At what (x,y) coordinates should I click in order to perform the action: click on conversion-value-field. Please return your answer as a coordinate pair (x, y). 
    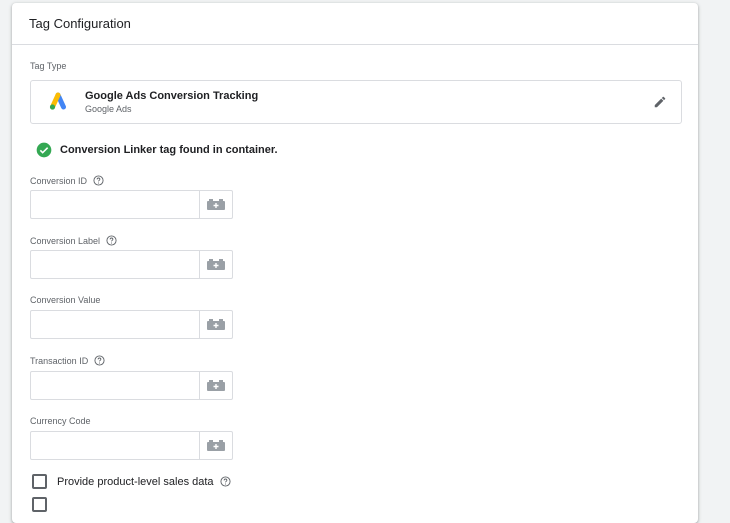
    Looking at the image, I should click on (131, 324).